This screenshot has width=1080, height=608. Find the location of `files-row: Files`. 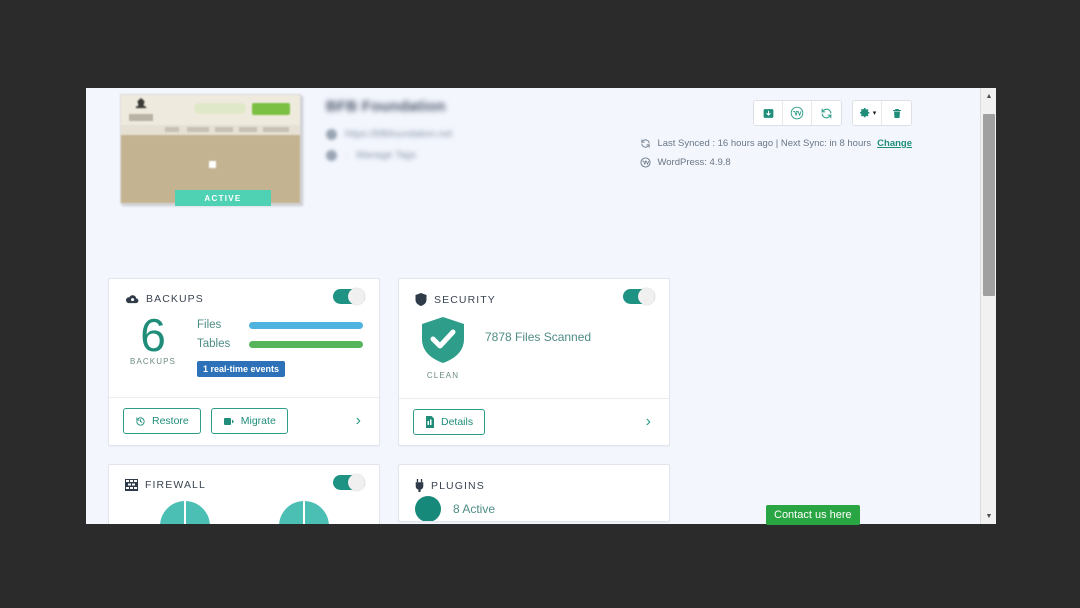

files-row: Files is located at coordinates (280, 325).